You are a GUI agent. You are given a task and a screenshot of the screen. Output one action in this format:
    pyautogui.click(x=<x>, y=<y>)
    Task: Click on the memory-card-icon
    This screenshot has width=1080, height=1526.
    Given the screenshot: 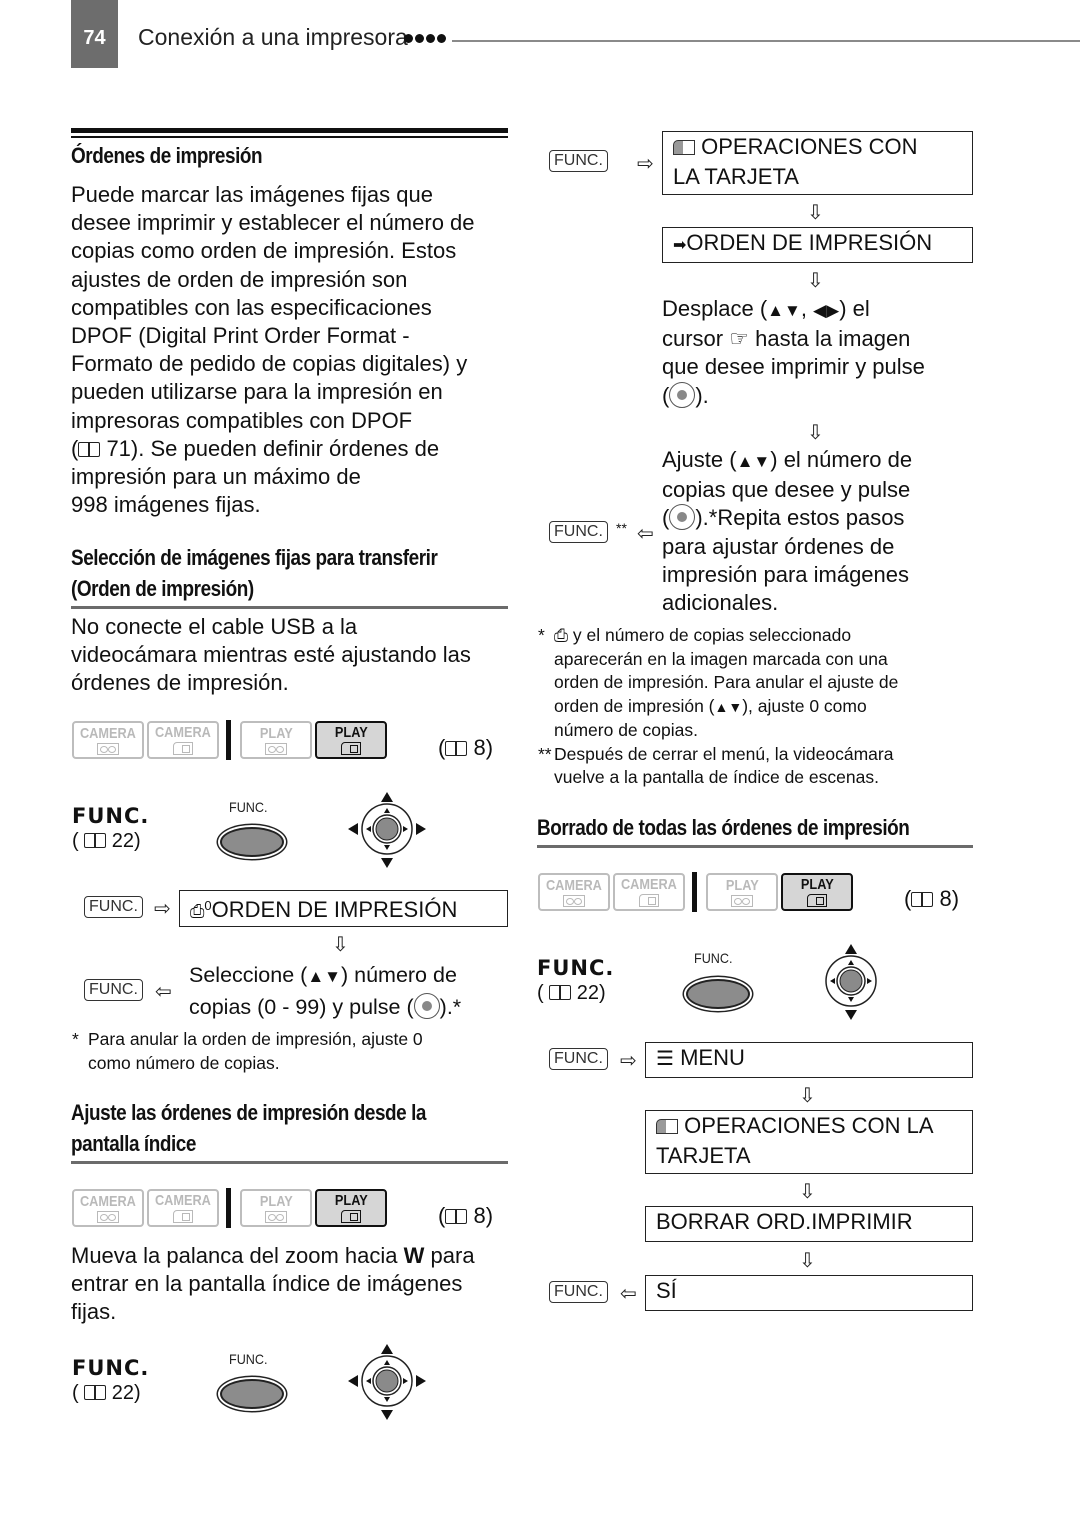 What is the action you would take?
    pyautogui.click(x=684, y=147)
    